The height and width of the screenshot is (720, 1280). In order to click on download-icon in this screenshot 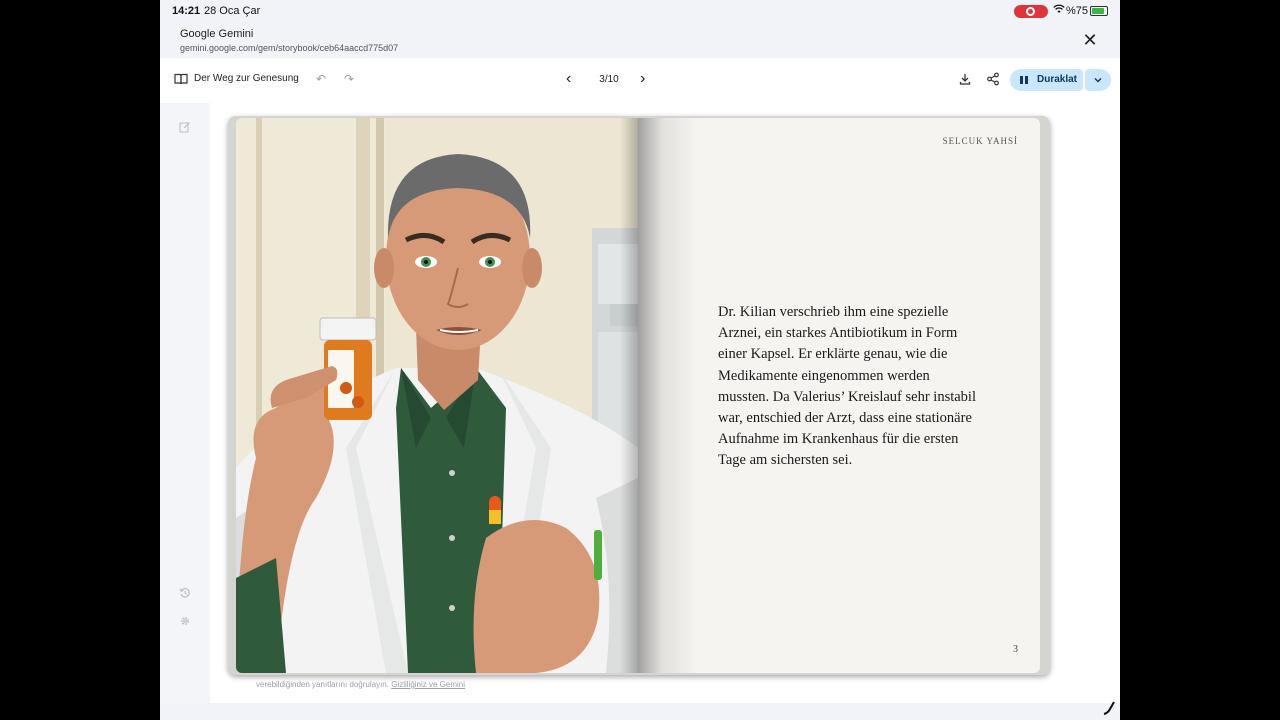, I will do `click(965, 79)`.